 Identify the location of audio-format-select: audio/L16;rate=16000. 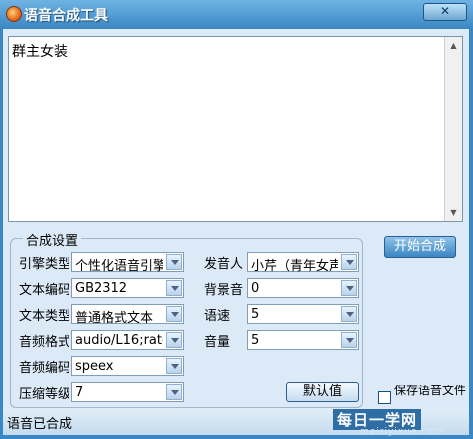
(127, 340).